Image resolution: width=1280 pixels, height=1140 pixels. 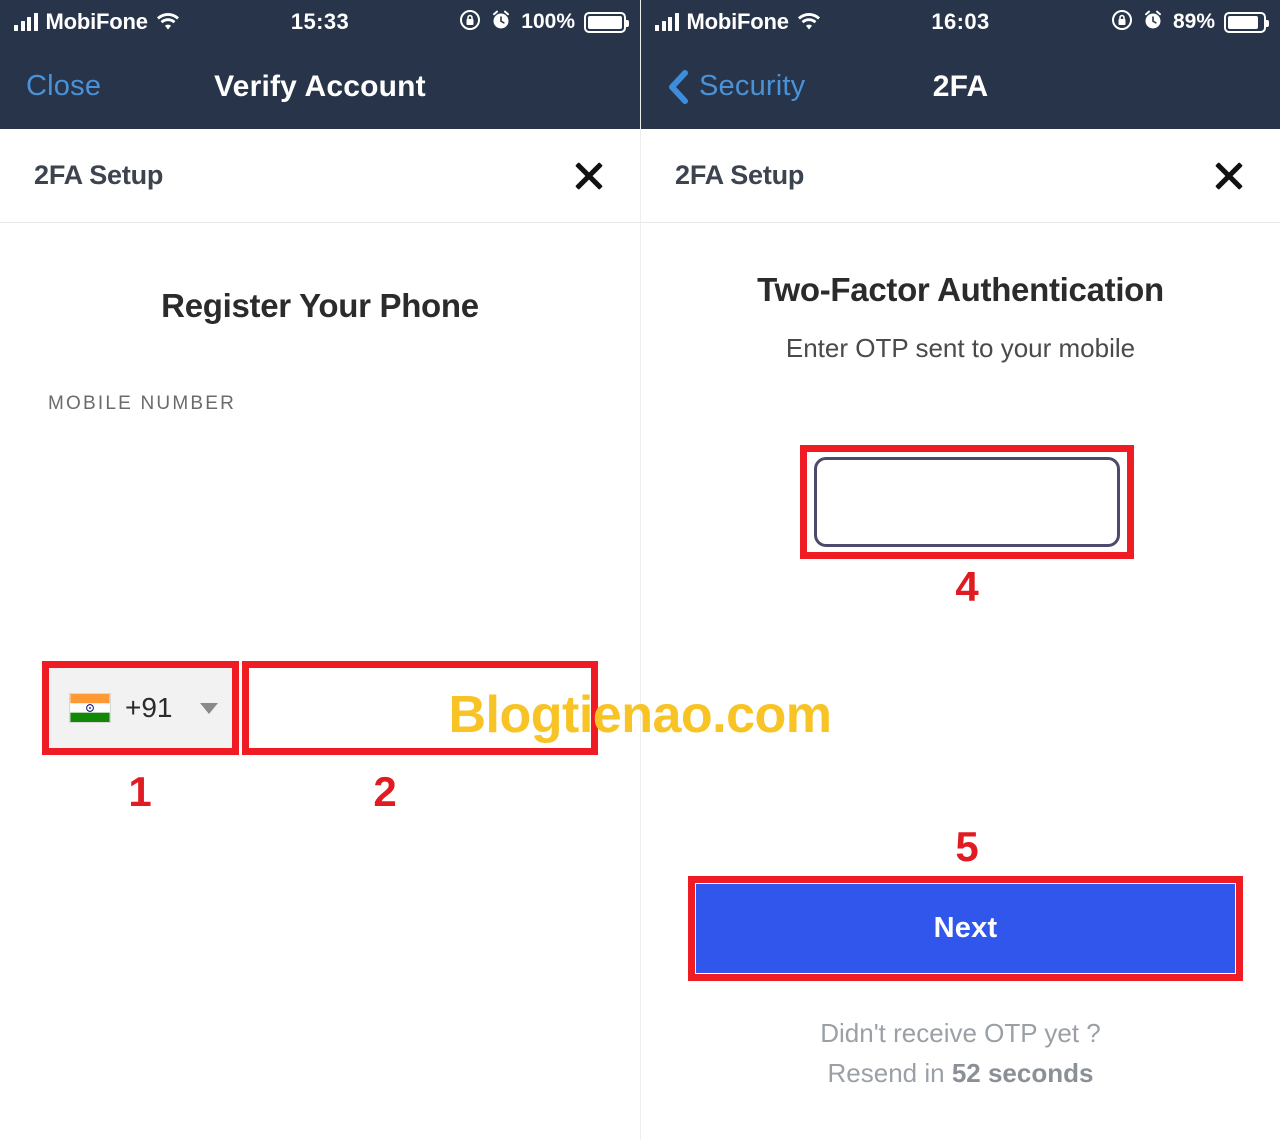 What do you see at coordinates (320, 176) in the screenshot?
I see `modal-header-left: 2FA Setup` at bounding box center [320, 176].